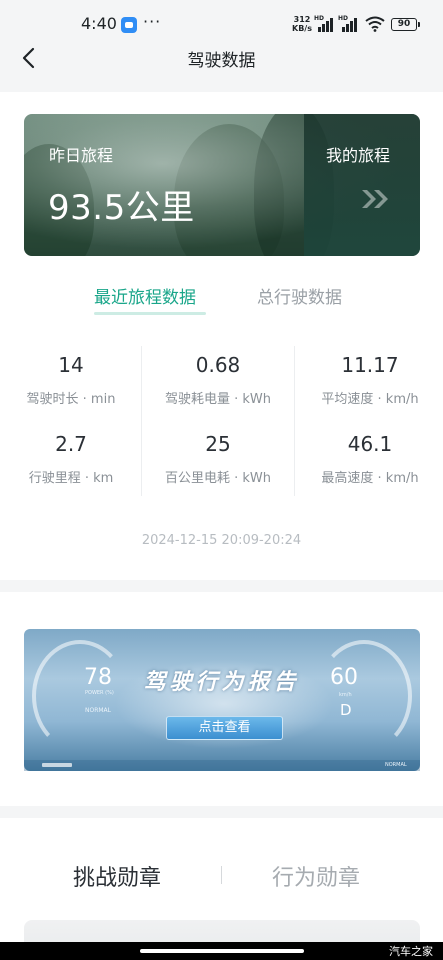 The width and height of the screenshot is (443, 960). What do you see at coordinates (364, 696) in the screenshot?
I see `speed-gauge-arc` at bounding box center [364, 696].